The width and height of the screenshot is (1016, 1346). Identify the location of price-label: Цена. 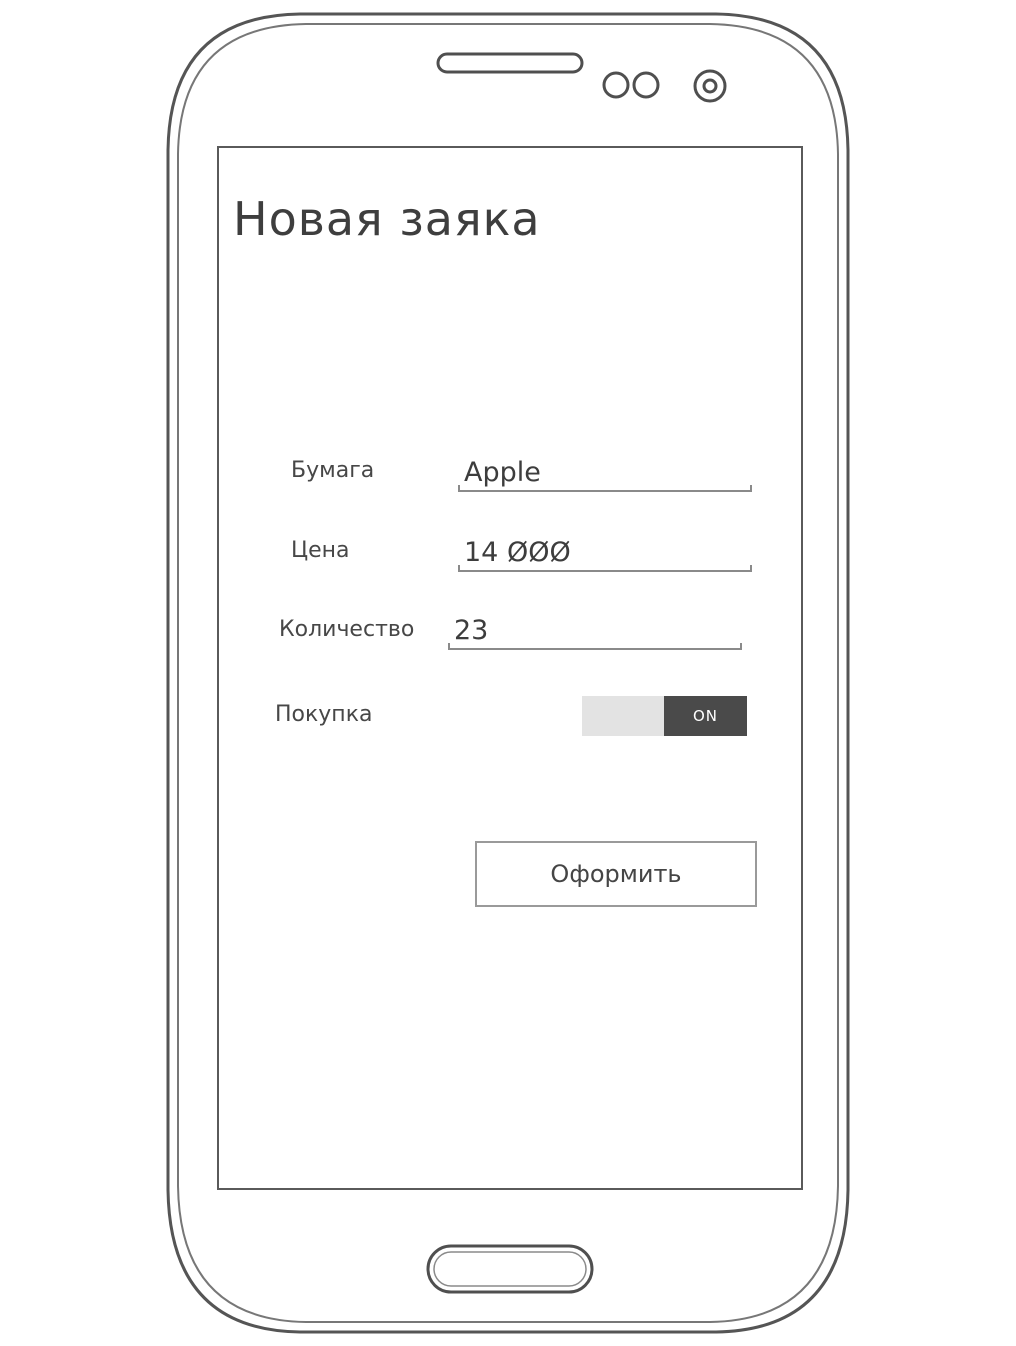
(320, 550).